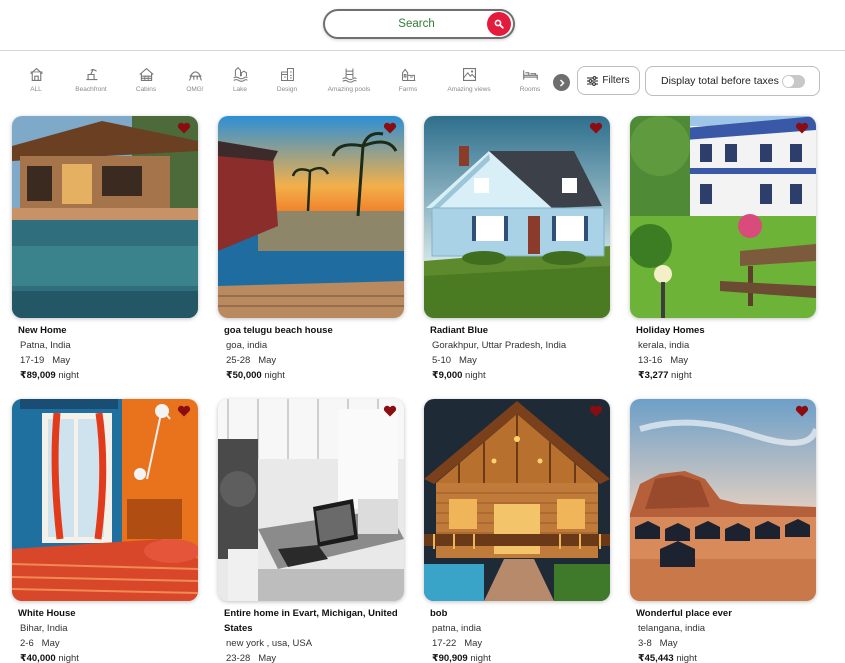  I want to click on listing-dates: 25-28 May, so click(314, 360).